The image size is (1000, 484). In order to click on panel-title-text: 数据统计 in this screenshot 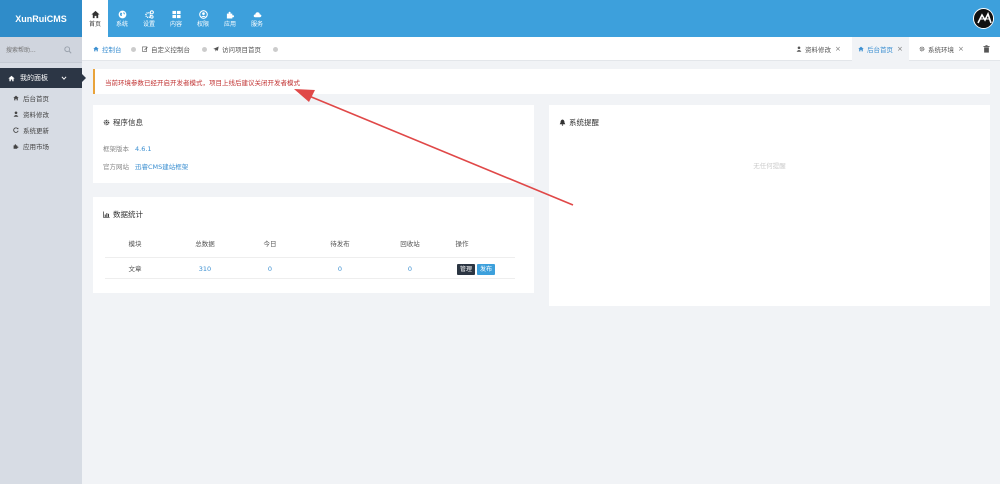, I will do `click(128, 214)`.